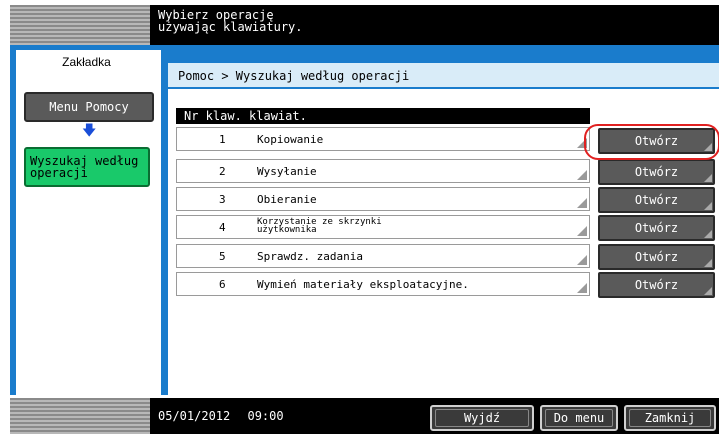 This screenshot has height=434, width=719. I want to click on sidebar-title: Zakładka, so click(86, 62).